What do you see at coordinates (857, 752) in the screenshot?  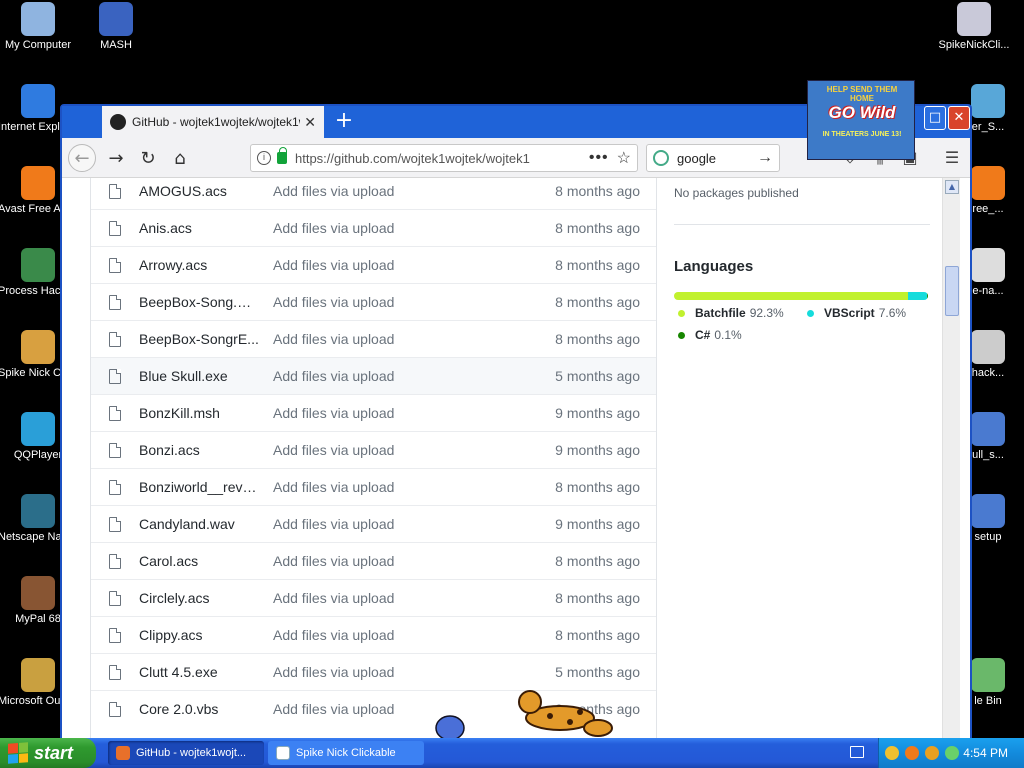 I see `keyboard-icon` at bounding box center [857, 752].